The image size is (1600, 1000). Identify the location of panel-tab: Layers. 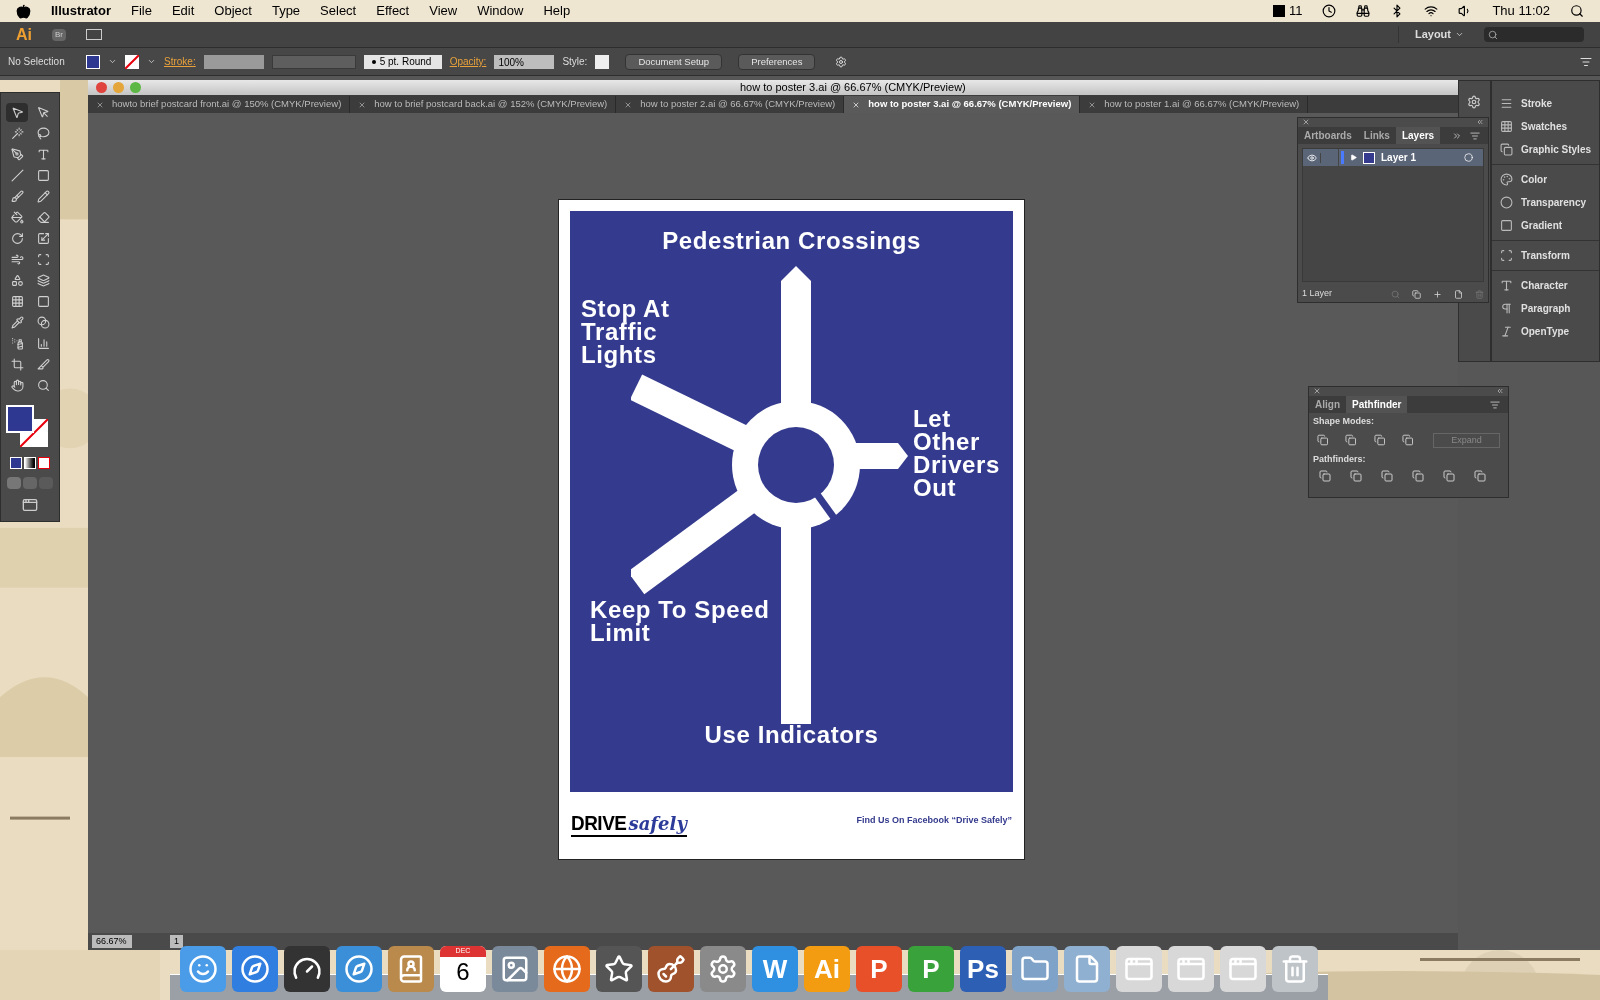
(1418, 135).